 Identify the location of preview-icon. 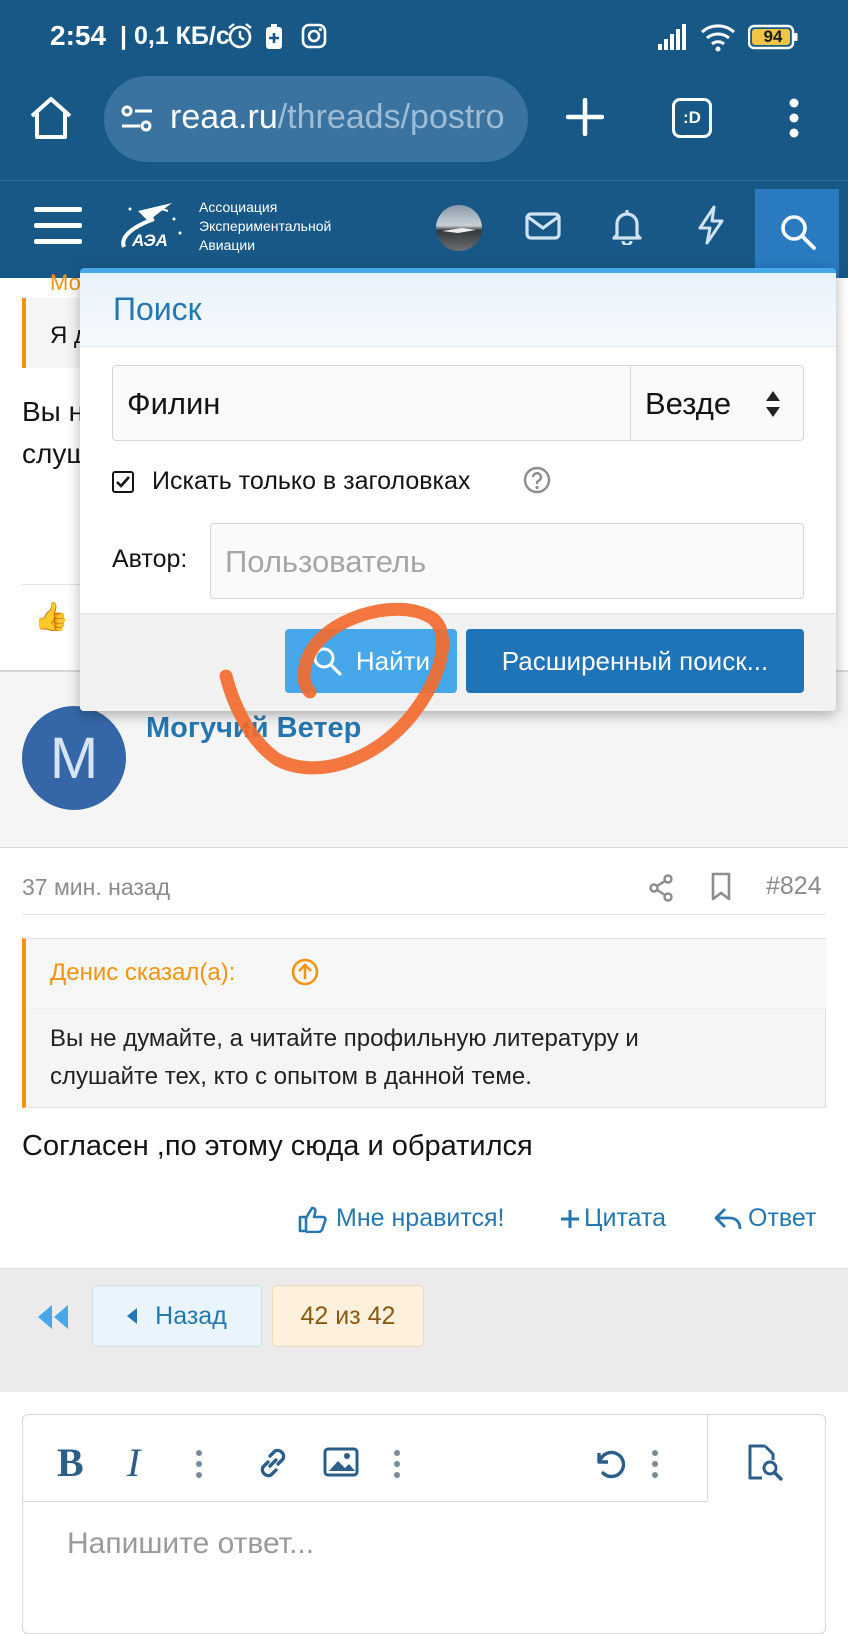
(765, 1462).